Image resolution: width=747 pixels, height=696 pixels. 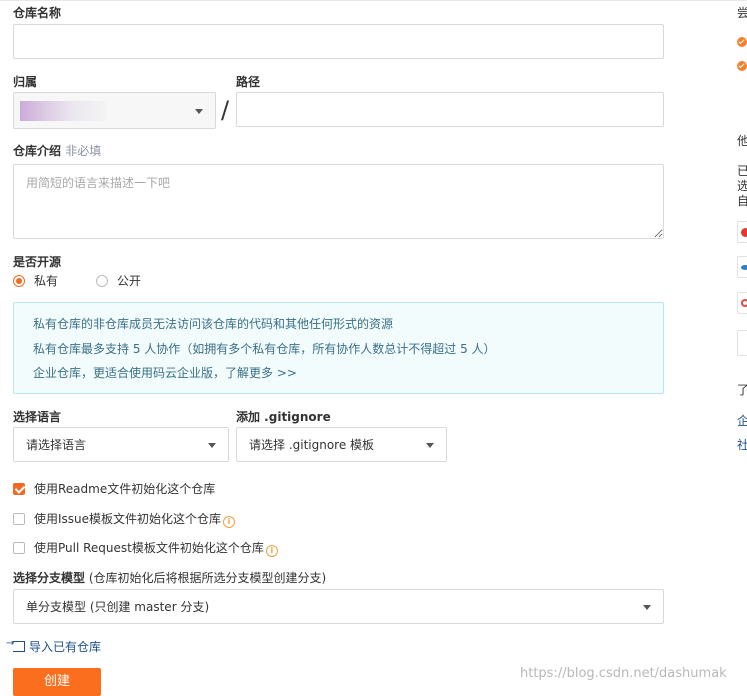 I want to click on branch-model-label-row: 选择分支模型 (仓库初始化后将根据所选分支模型创建分支), so click(x=169, y=578).